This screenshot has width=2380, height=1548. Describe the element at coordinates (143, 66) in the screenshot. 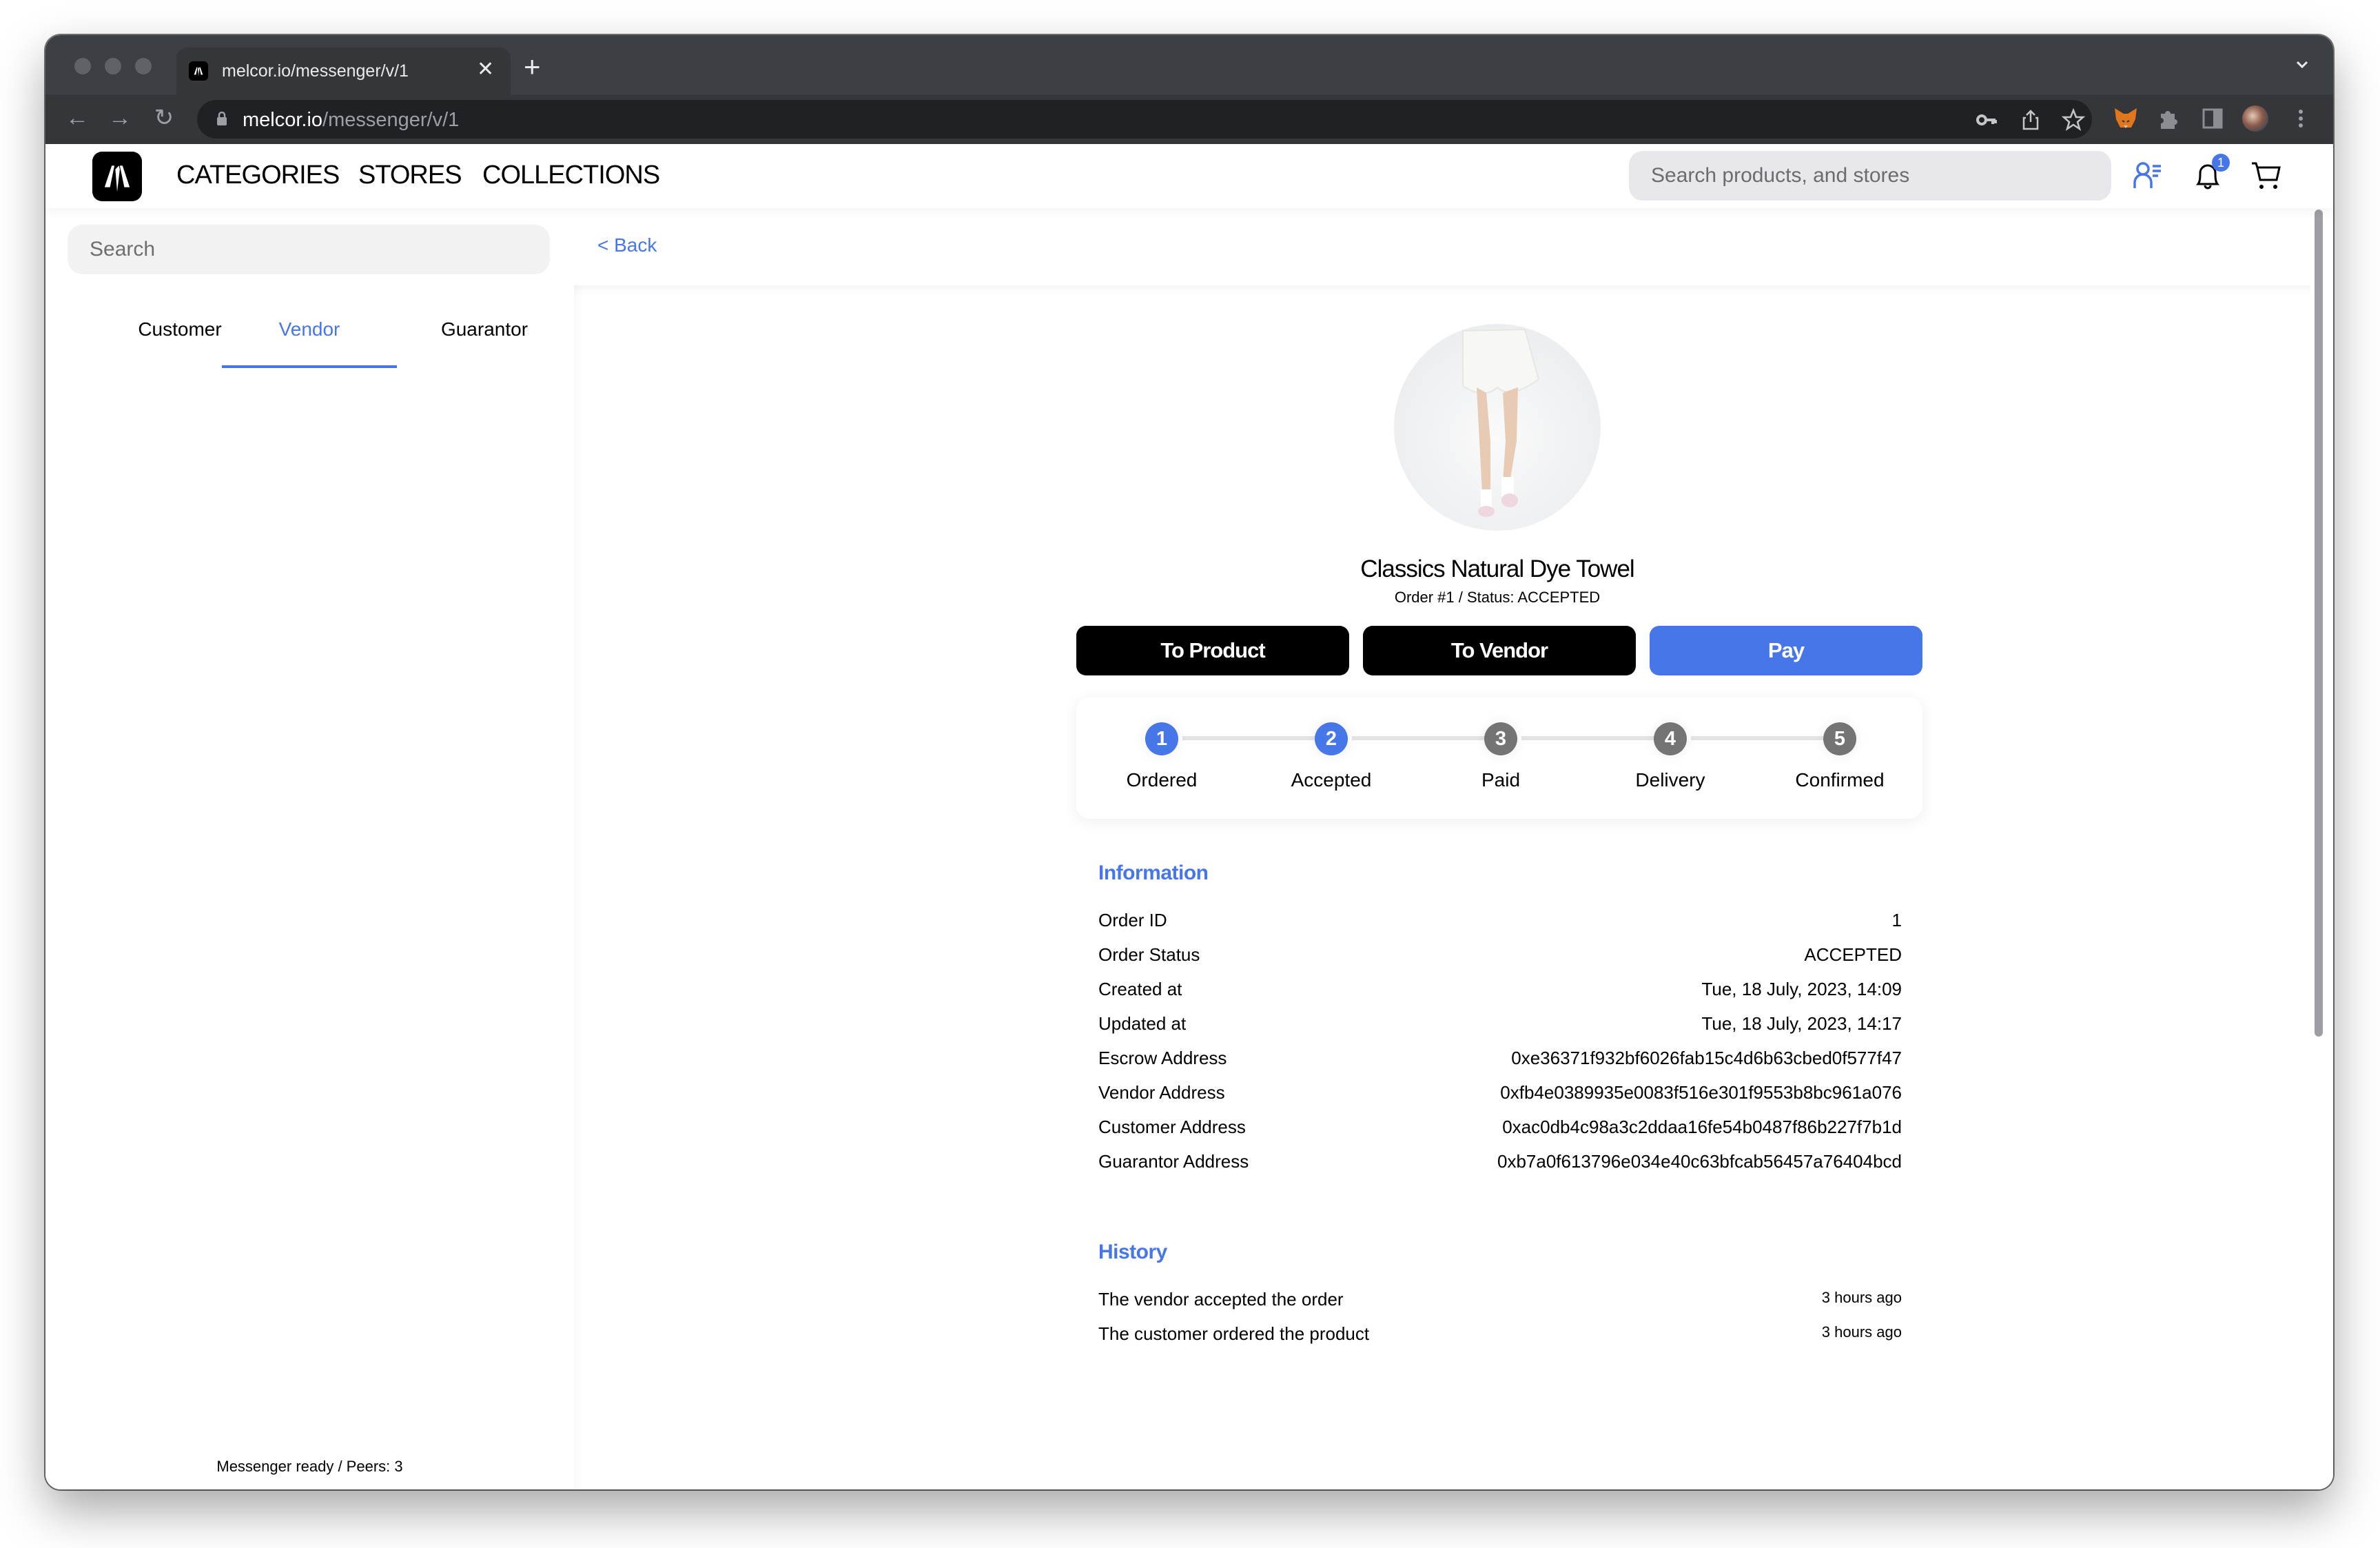

I see `window-maximize-button` at that location.